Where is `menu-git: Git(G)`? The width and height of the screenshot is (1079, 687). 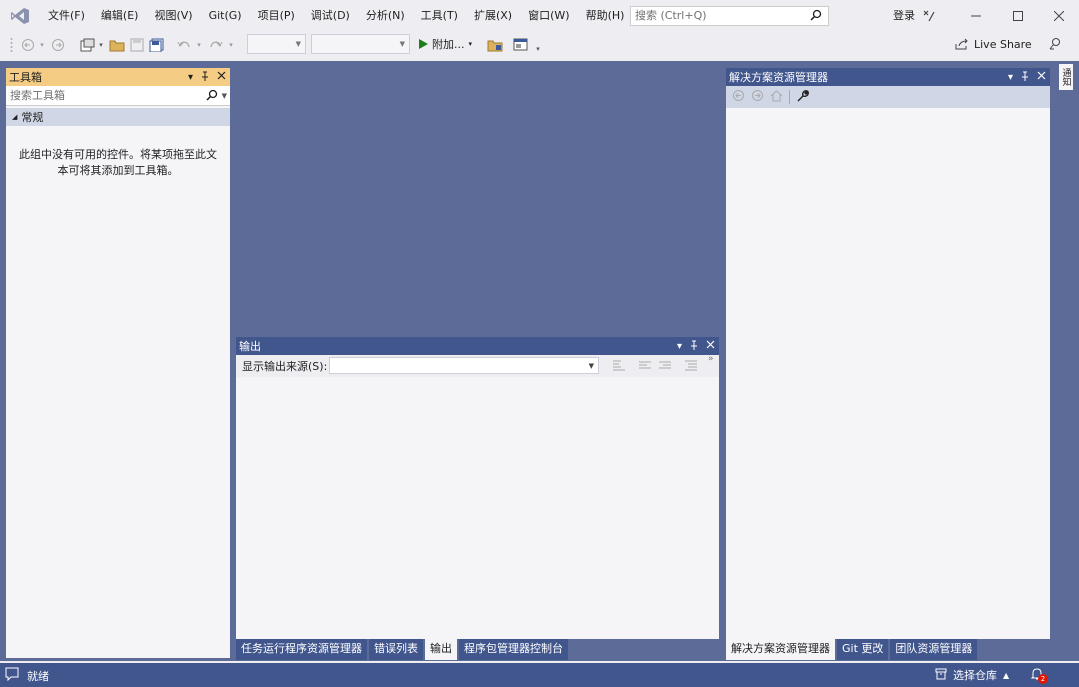
menu-git: Git(G) is located at coordinates (225, 16).